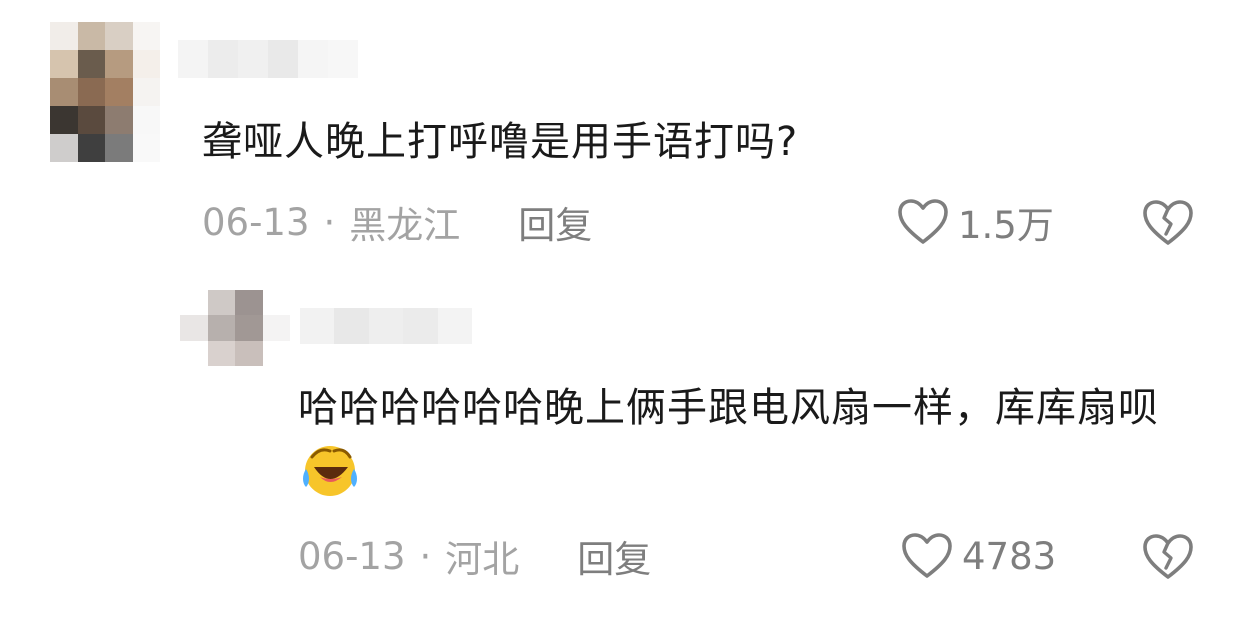 The image size is (1260, 622). I want to click on like-button: 4783, so click(978, 556).